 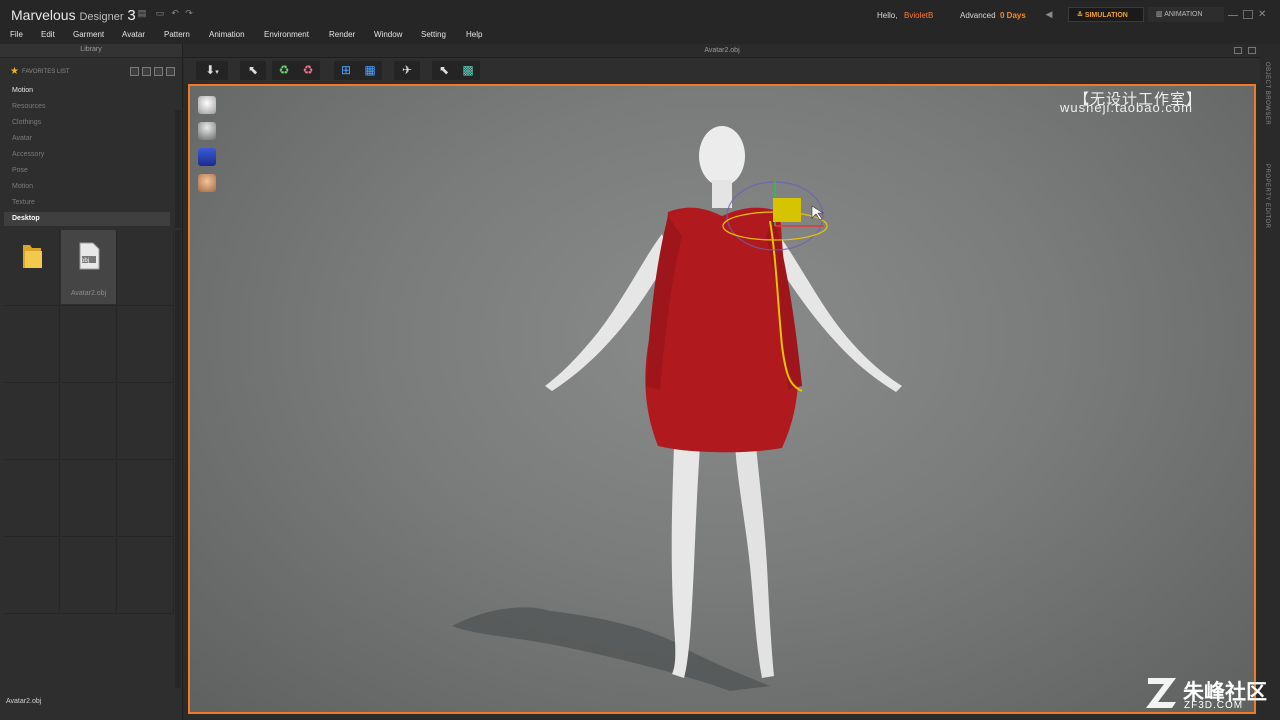 I want to click on select-move-tool: ⬉, so click(x=253, y=70).